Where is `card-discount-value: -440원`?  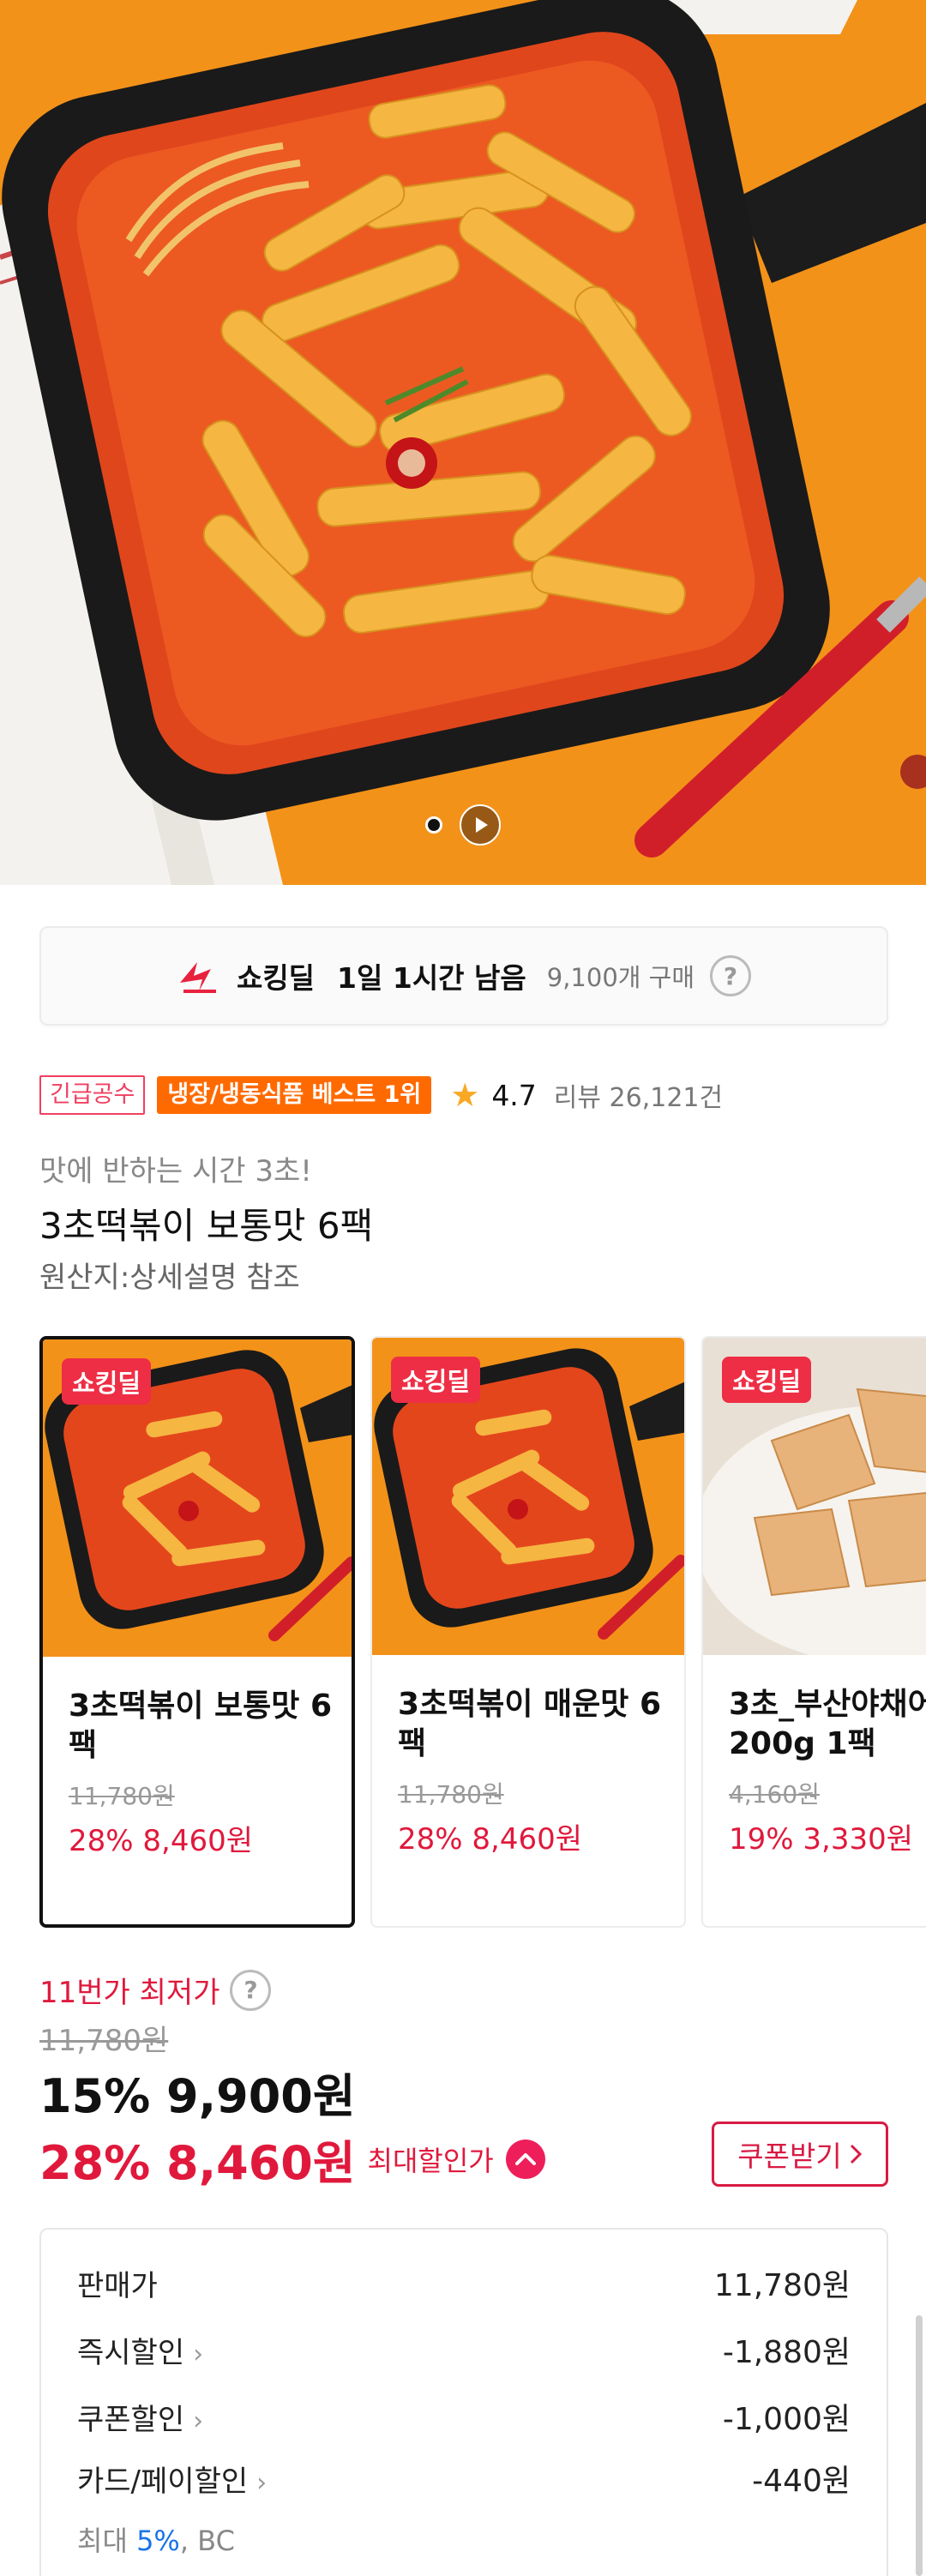
card-discount-value: -440원 is located at coordinates (801, 2481).